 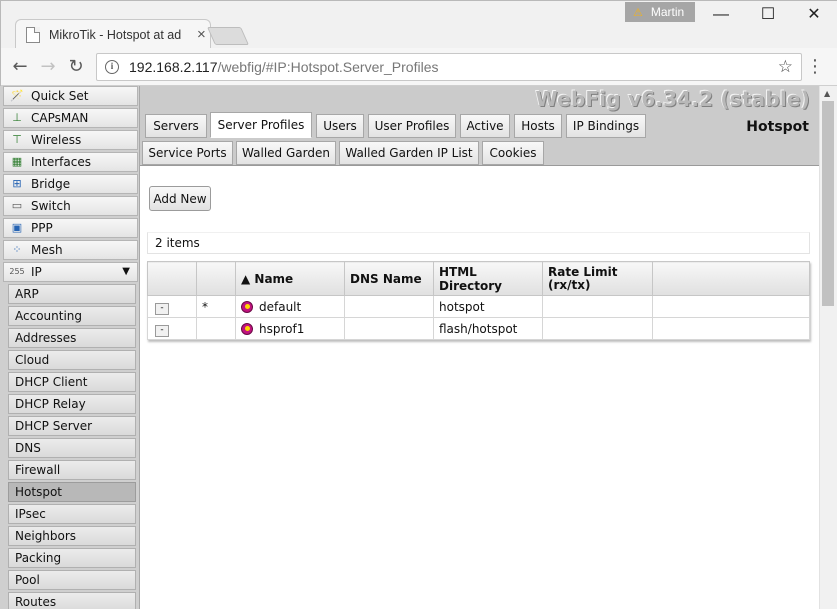 What do you see at coordinates (72, 448) in the screenshot?
I see `submenu-item-dns: DNS` at bounding box center [72, 448].